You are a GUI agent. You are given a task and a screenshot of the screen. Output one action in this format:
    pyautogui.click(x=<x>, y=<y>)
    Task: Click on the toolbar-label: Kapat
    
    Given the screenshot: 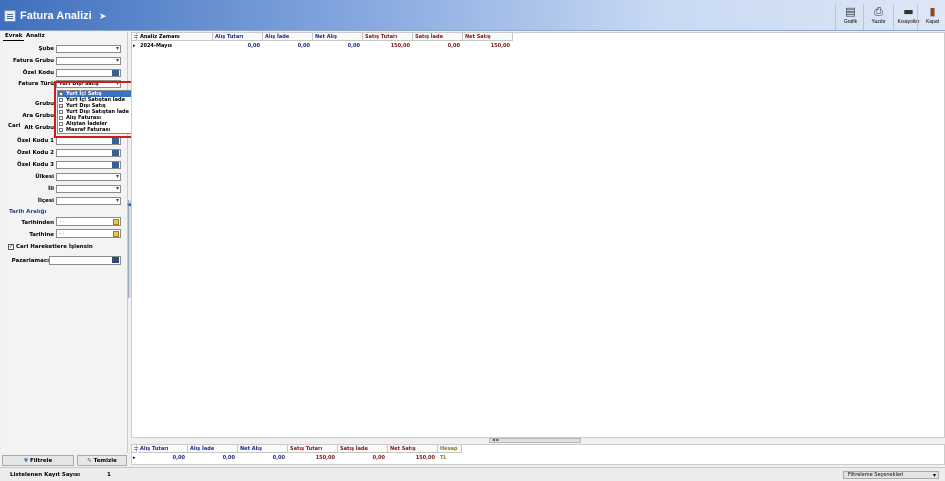 What is the action you would take?
    pyautogui.click(x=932, y=22)
    